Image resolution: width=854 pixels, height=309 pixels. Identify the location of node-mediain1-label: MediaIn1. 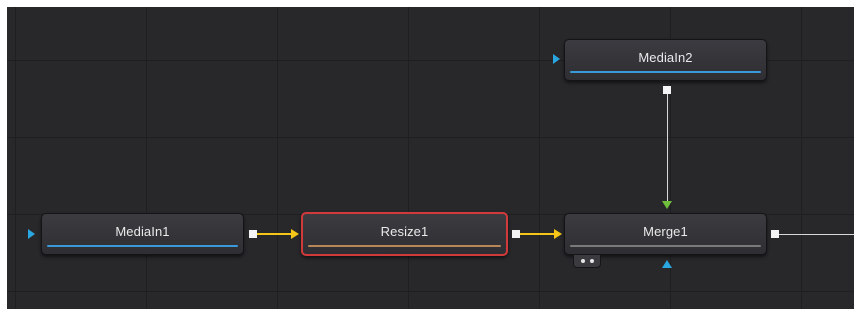
(142, 231).